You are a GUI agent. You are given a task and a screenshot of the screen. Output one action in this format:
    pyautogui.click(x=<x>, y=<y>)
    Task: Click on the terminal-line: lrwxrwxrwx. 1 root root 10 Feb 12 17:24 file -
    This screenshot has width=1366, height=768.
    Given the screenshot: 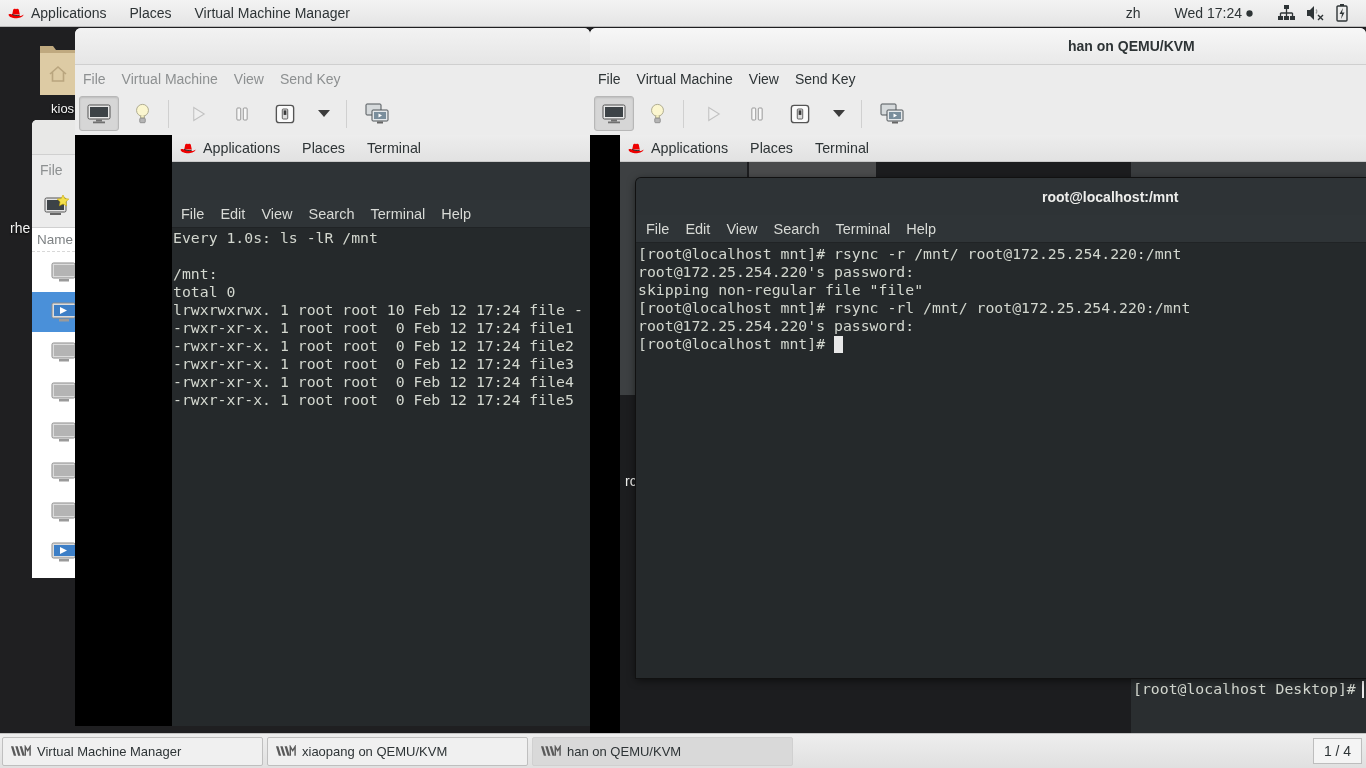 What is the action you would take?
    pyautogui.click(x=378, y=310)
    